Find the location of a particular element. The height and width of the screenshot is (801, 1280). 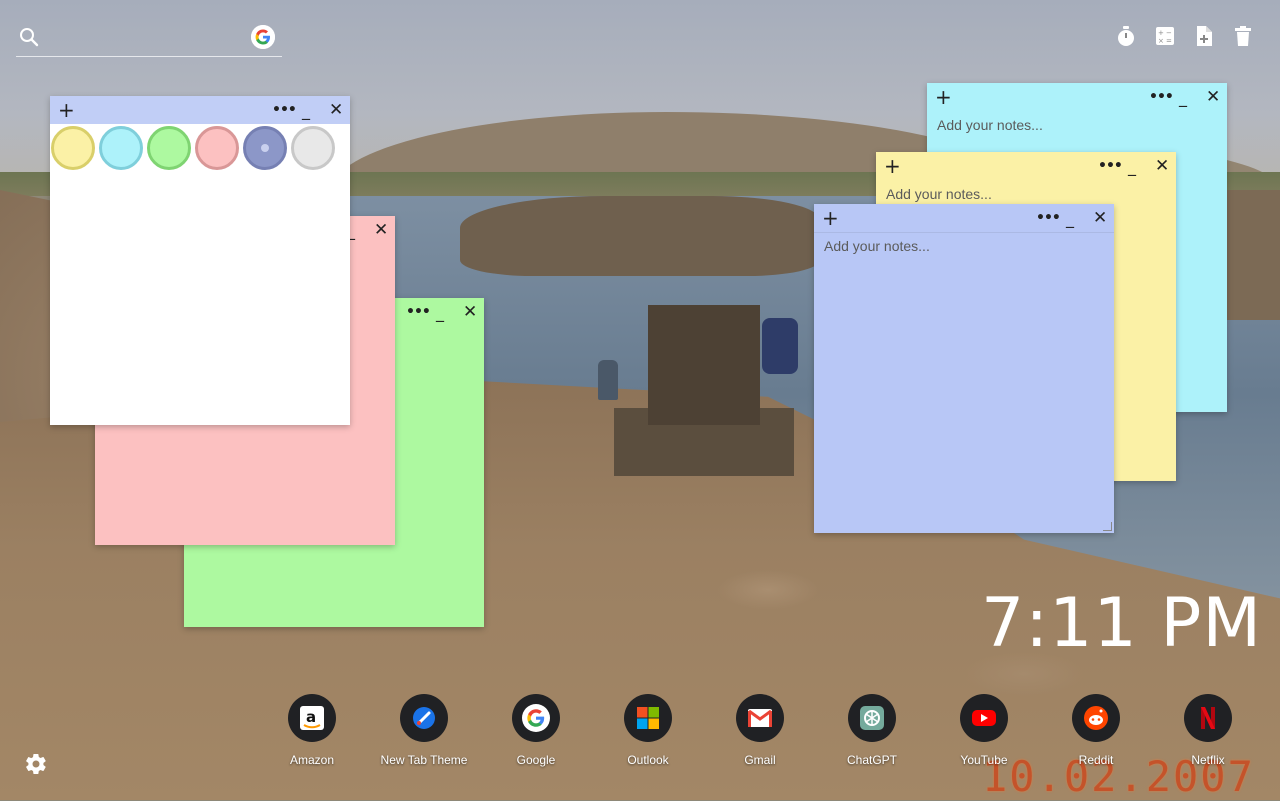

shortcut-amazon: a Amazon is located at coordinates (312, 730).